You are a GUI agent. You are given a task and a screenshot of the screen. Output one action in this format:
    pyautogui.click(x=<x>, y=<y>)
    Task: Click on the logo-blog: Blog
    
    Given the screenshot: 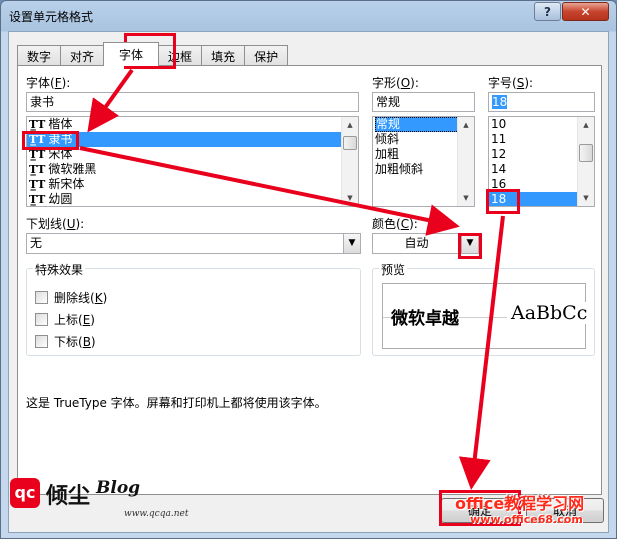 What is the action you would take?
    pyautogui.click(x=118, y=488)
    